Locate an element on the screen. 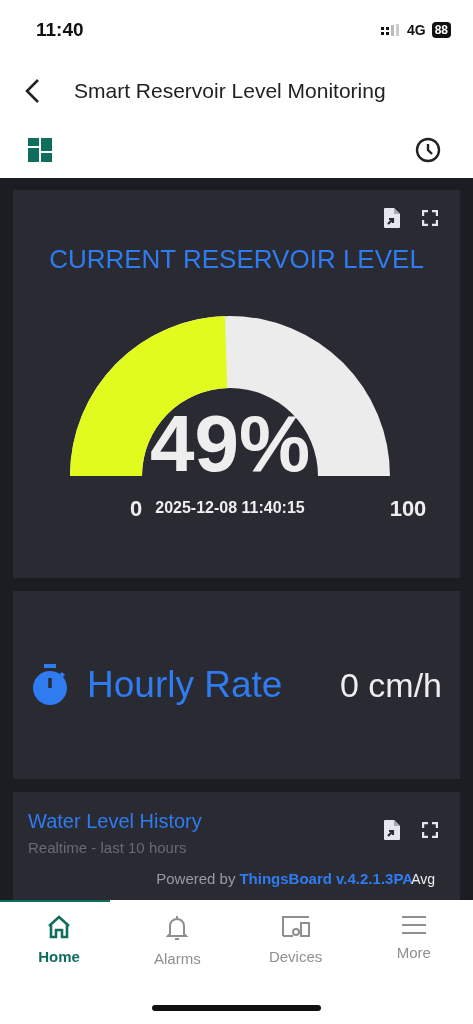 This screenshot has height=1024, width=473. menu-icon is located at coordinates (413, 925).